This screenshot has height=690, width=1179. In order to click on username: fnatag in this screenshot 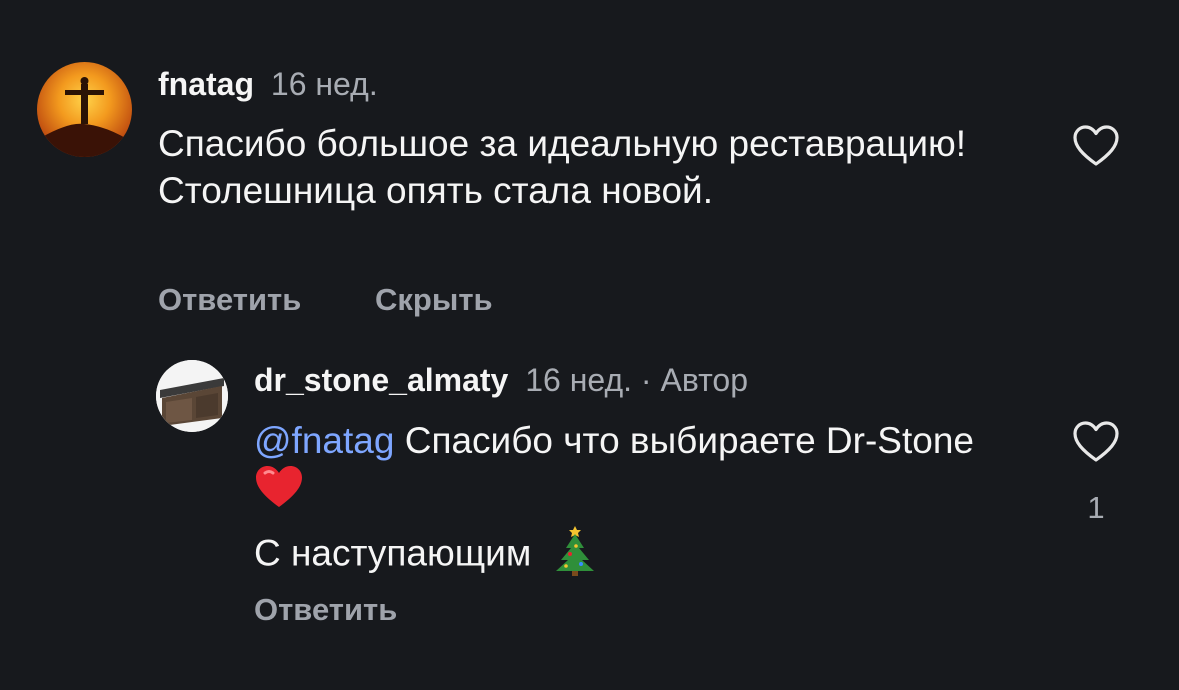, I will do `click(206, 84)`.